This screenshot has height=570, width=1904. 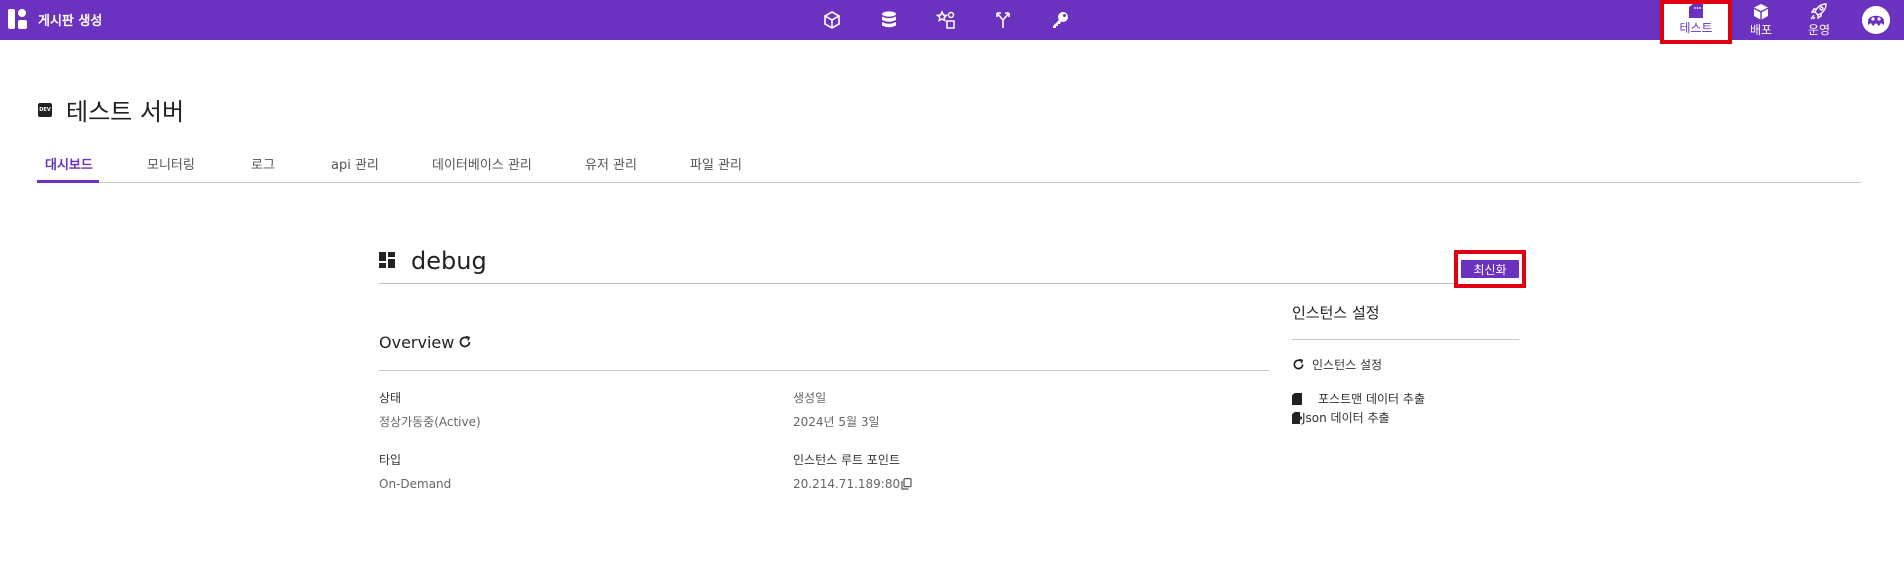 I want to click on postman-export: 포스트맨 데이터 추출, so click(x=1358, y=398).